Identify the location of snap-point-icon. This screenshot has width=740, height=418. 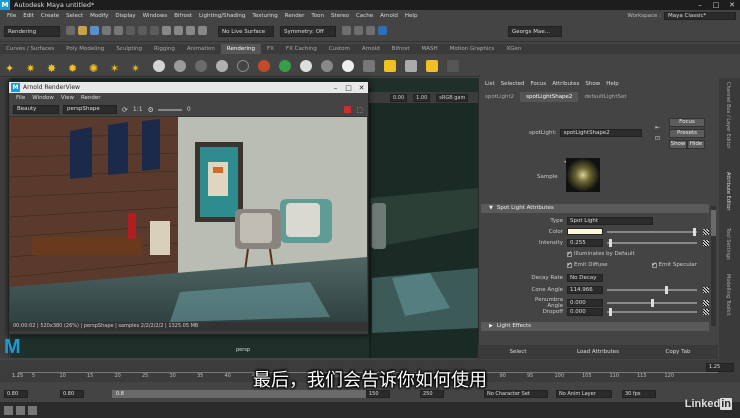
(190, 30).